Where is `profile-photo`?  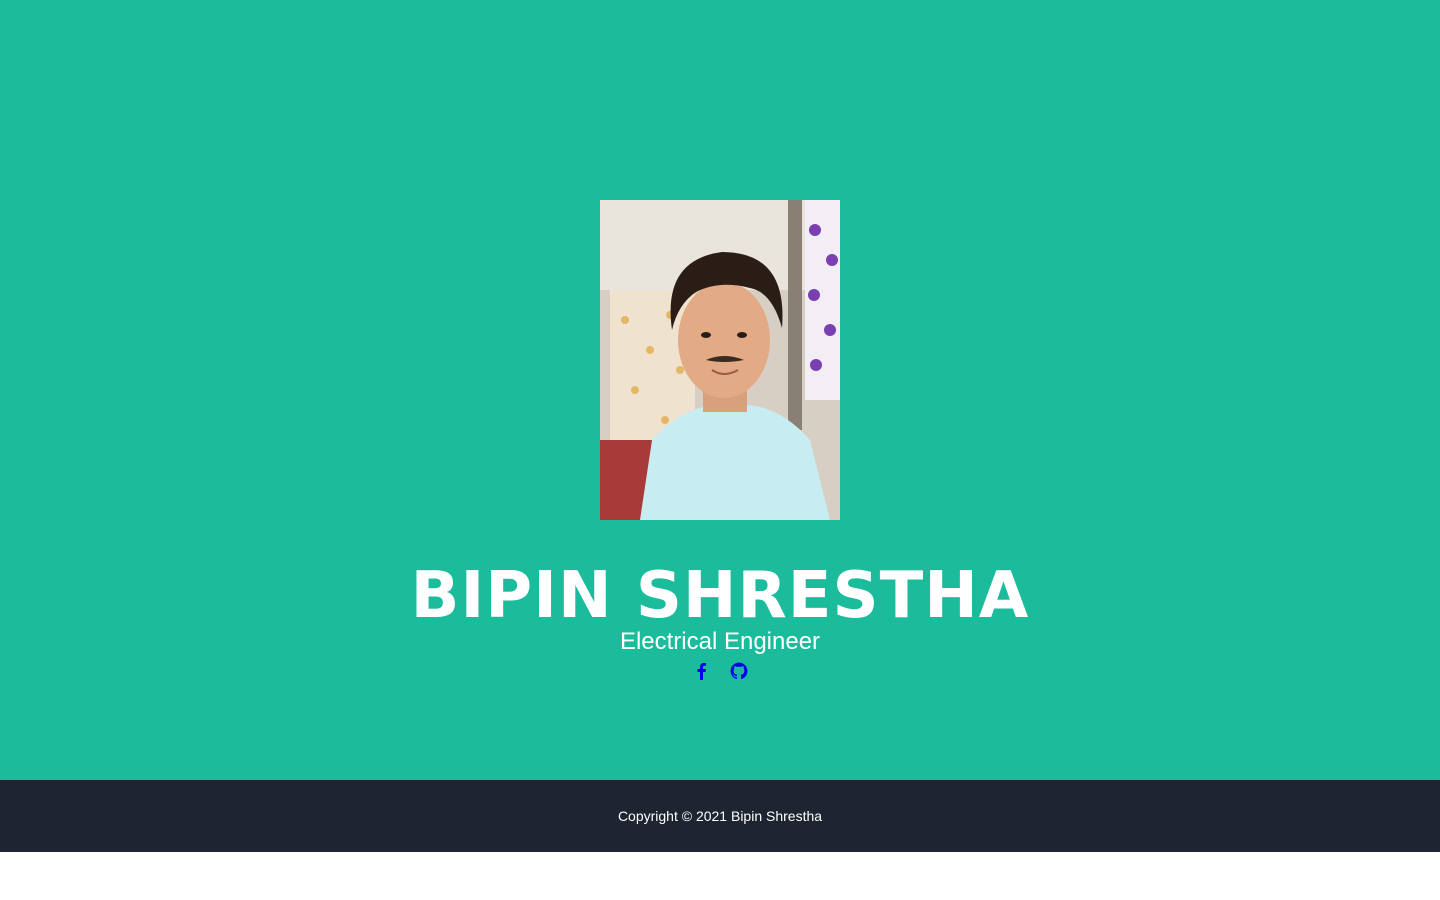
profile-photo is located at coordinates (720, 360).